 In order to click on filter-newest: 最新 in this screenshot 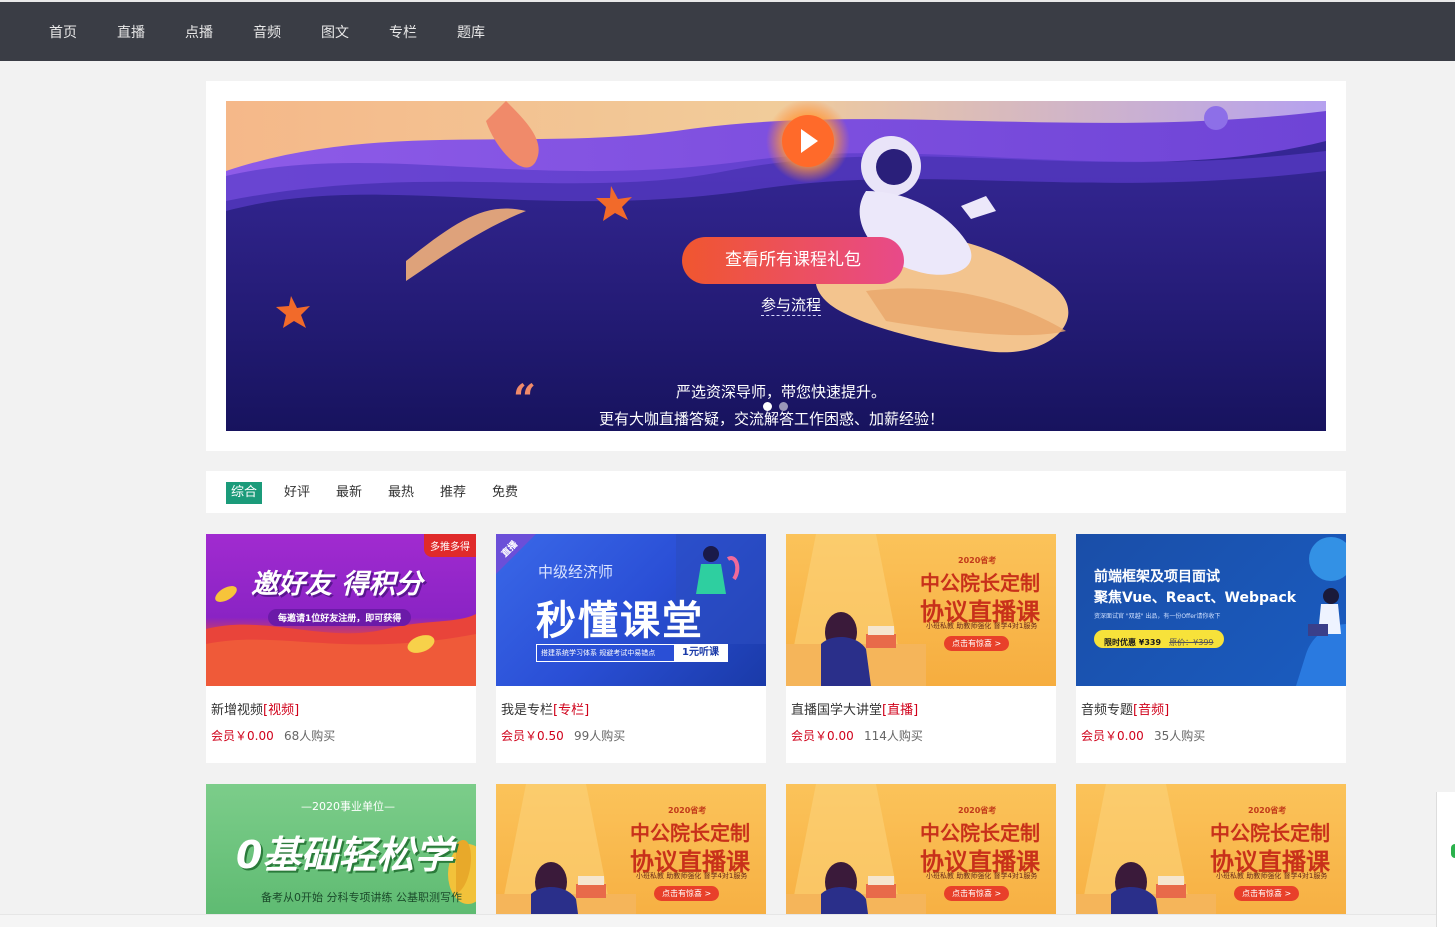, I will do `click(349, 493)`.